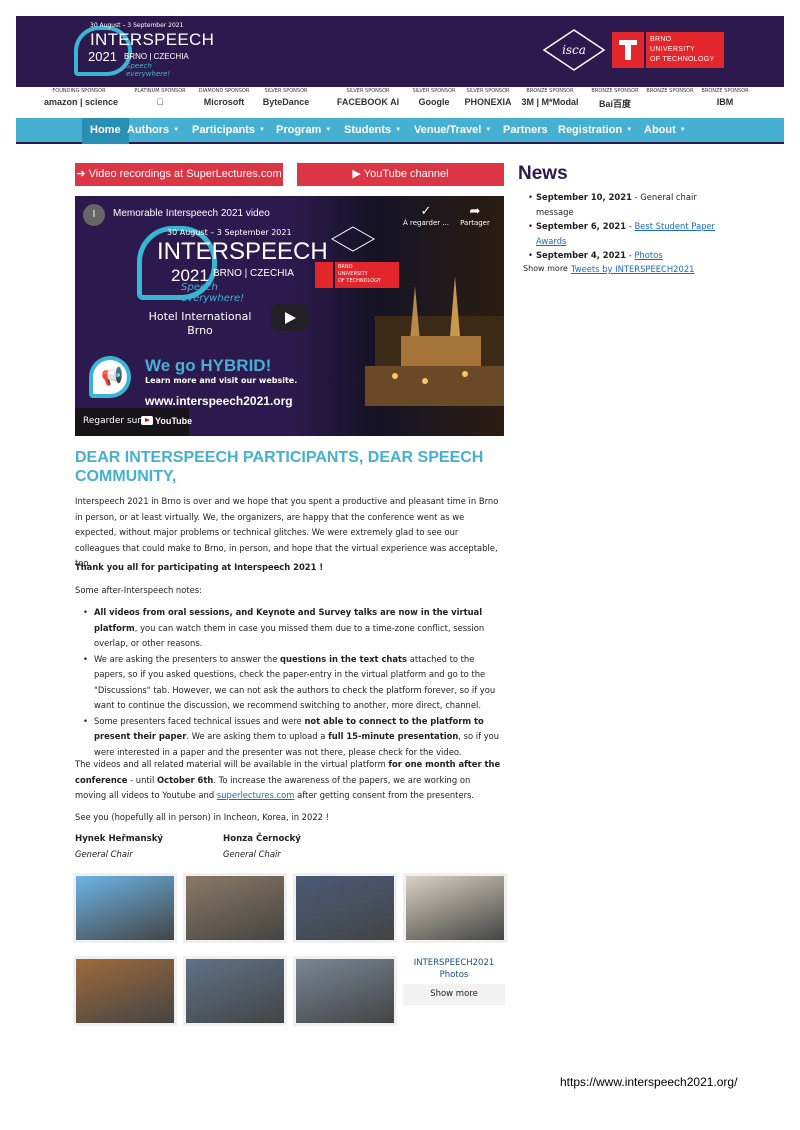 This screenshot has width=800, height=1130. I want to click on brno-university-logo-small: BRNO UNIVERSITY OF TECHNOLOGY, so click(357, 275).